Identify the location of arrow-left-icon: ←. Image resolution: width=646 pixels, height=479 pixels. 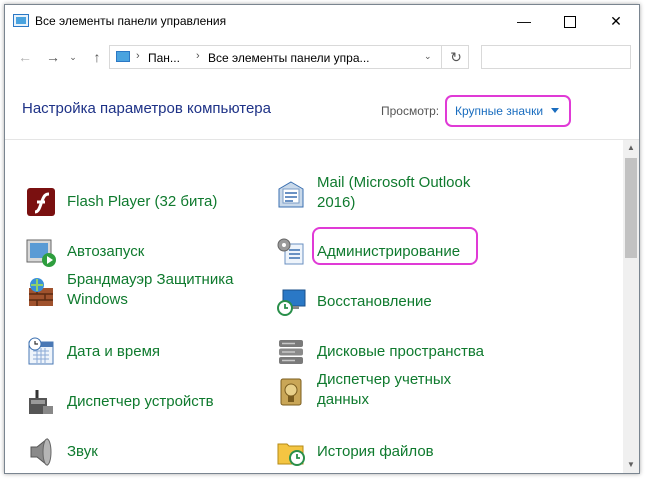
(25, 57).